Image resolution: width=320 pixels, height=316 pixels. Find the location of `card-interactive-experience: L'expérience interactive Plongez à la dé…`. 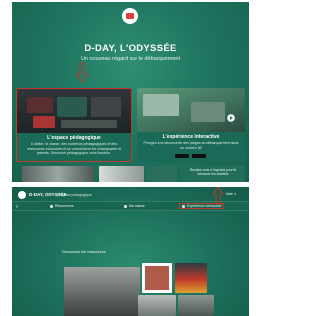

card-interactive-experience: L'expérience interactive Plongez à la dé… is located at coordinates (191, 125).